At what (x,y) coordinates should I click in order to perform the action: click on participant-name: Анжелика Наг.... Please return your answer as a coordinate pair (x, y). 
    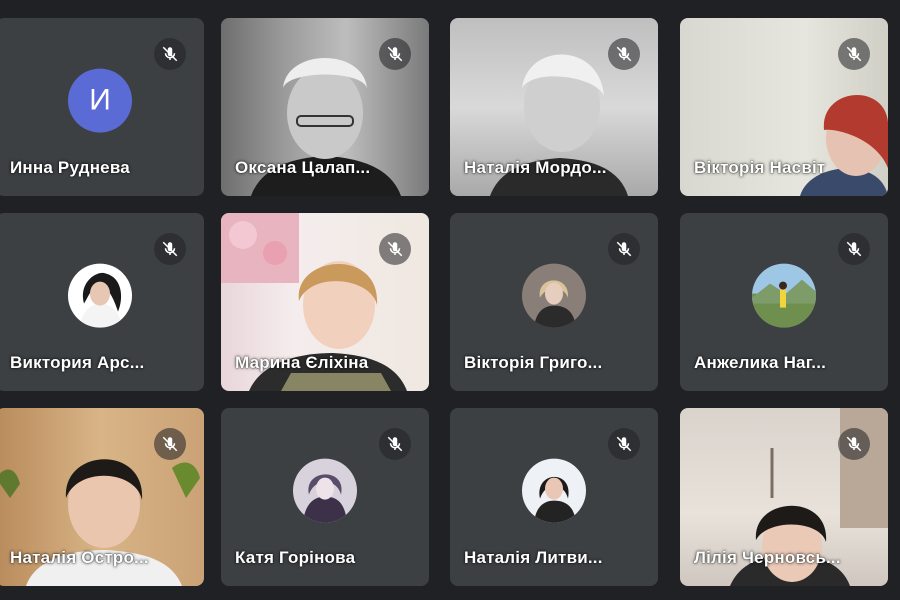
    Looking at the image, I should click on (760, 362).